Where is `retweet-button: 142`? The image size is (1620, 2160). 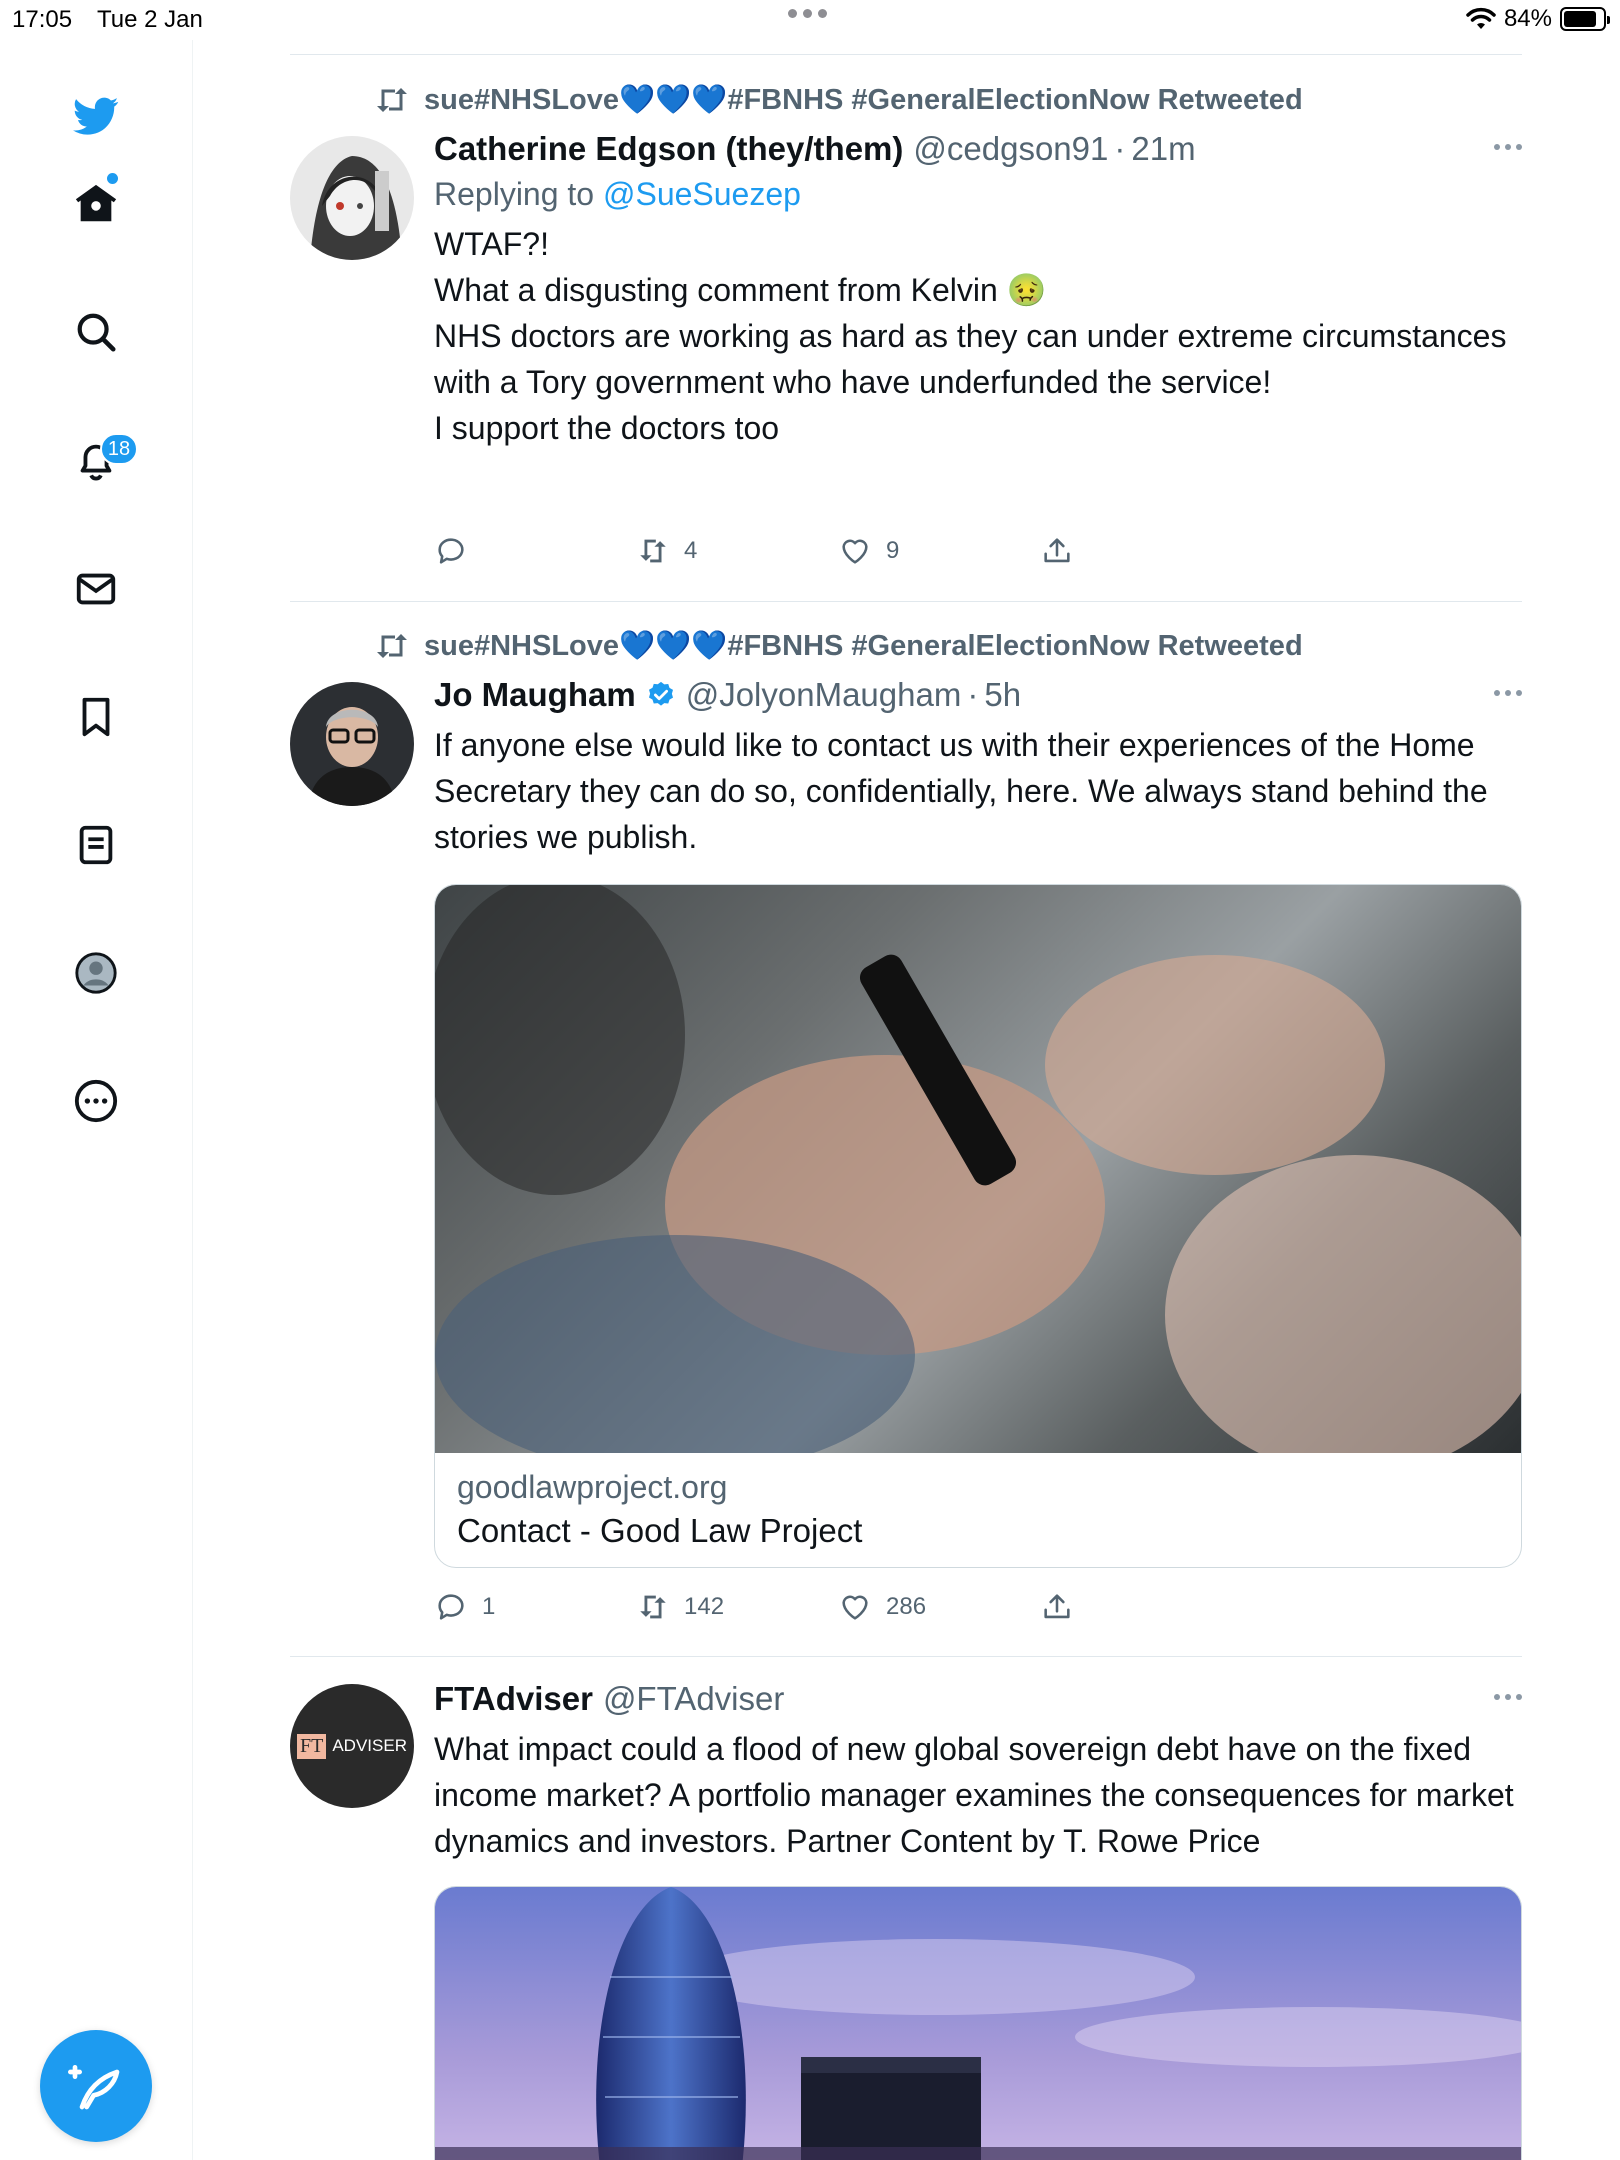
retweet-button: 142 is located at coordinates (737, 1607).